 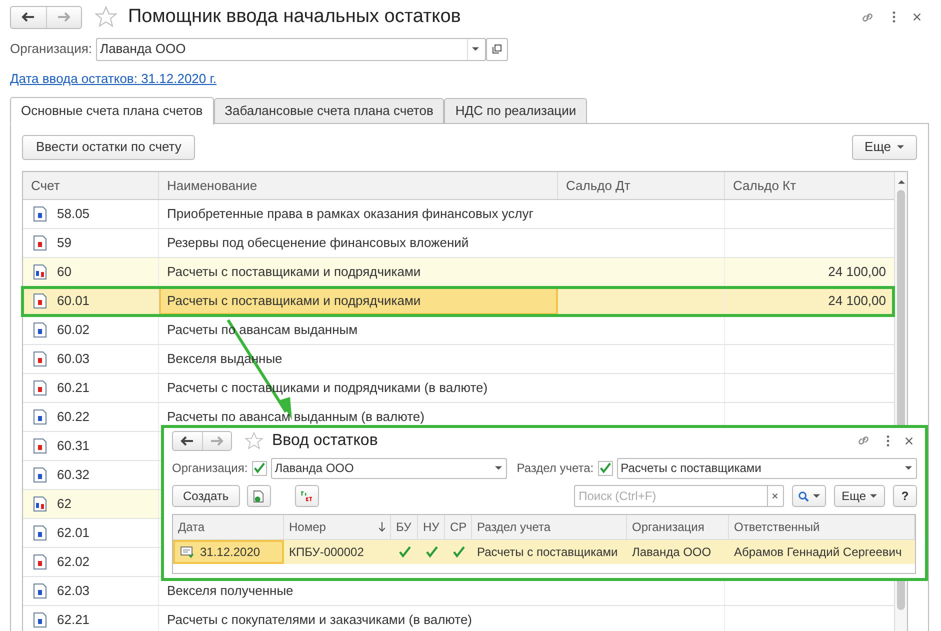 I want to click on column-header: Счет, so click(x=91, y=185).